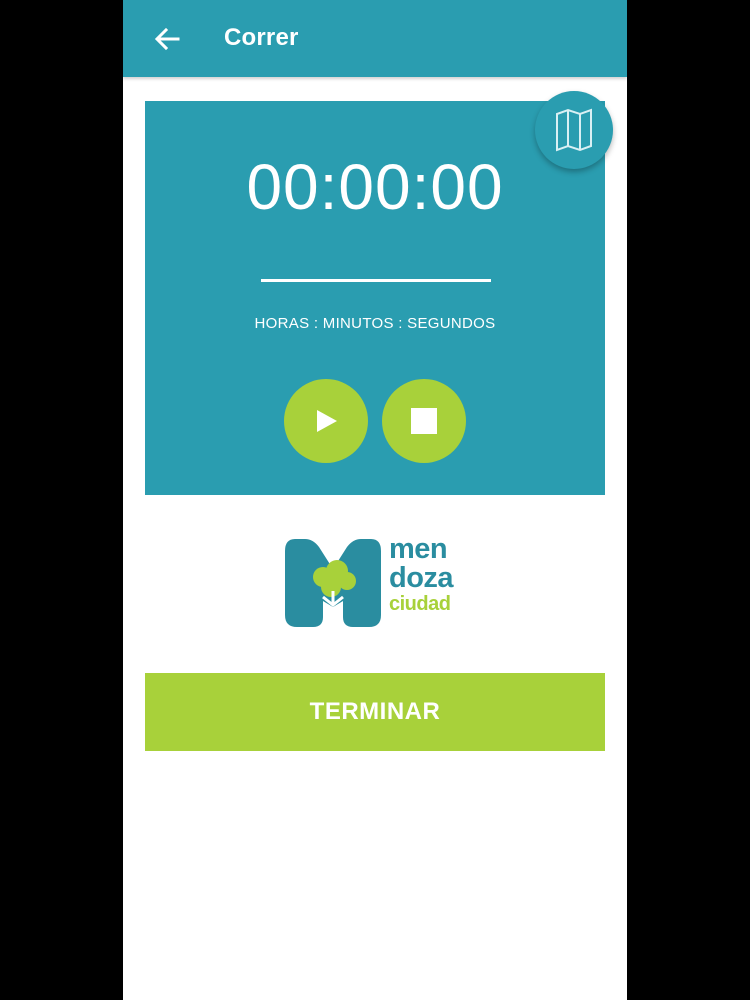 This screenshot has width=750, height=1000. Describe the element at coordinates (333, 583) in the screenshot. I see `logo-mark-icon` at that location.